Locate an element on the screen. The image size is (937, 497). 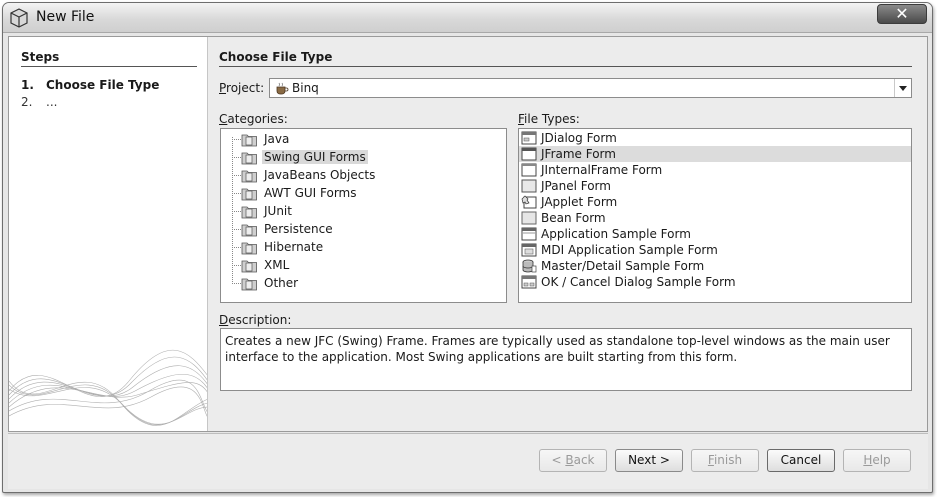
steps-heading: Steps is located at coordinates (40, 57).